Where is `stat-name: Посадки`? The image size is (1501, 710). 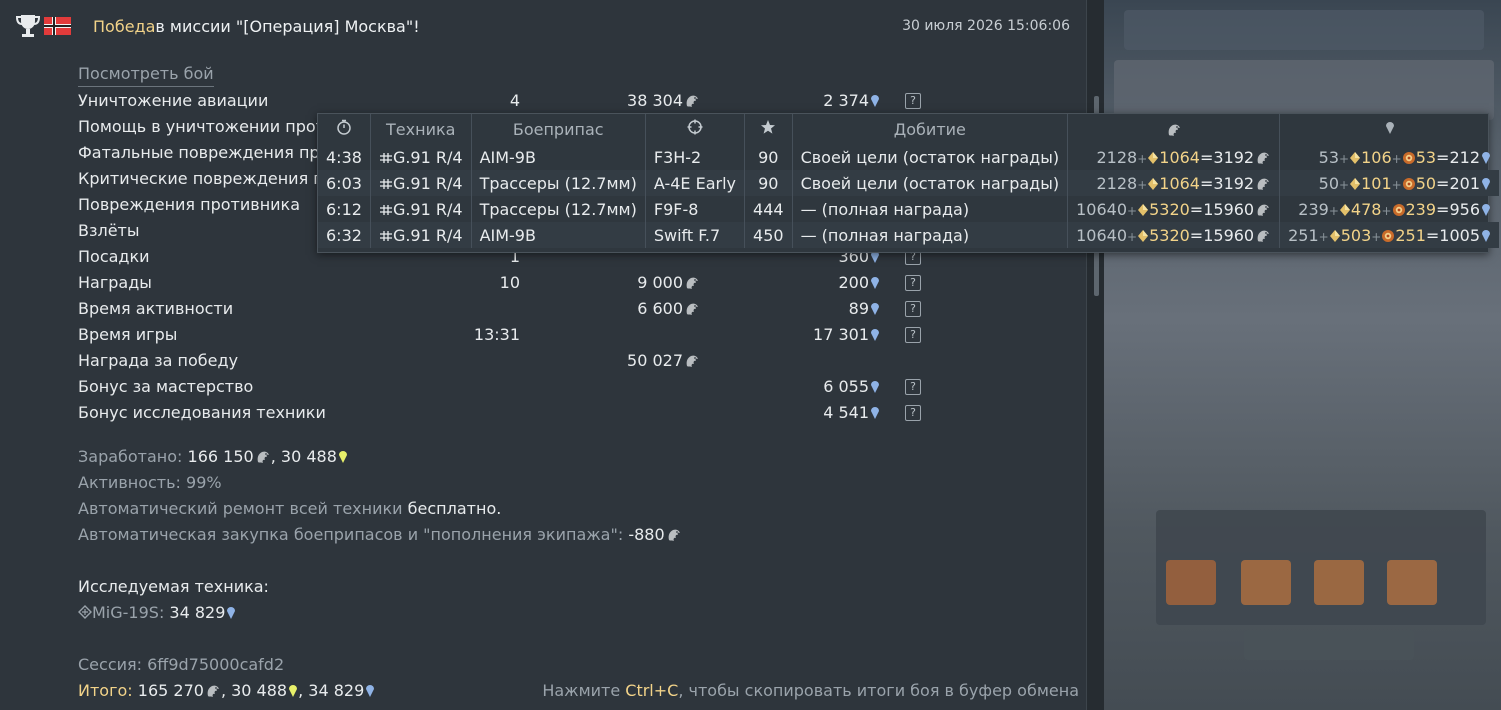
stat-name: Посадки is located at coordinates (114, 256).